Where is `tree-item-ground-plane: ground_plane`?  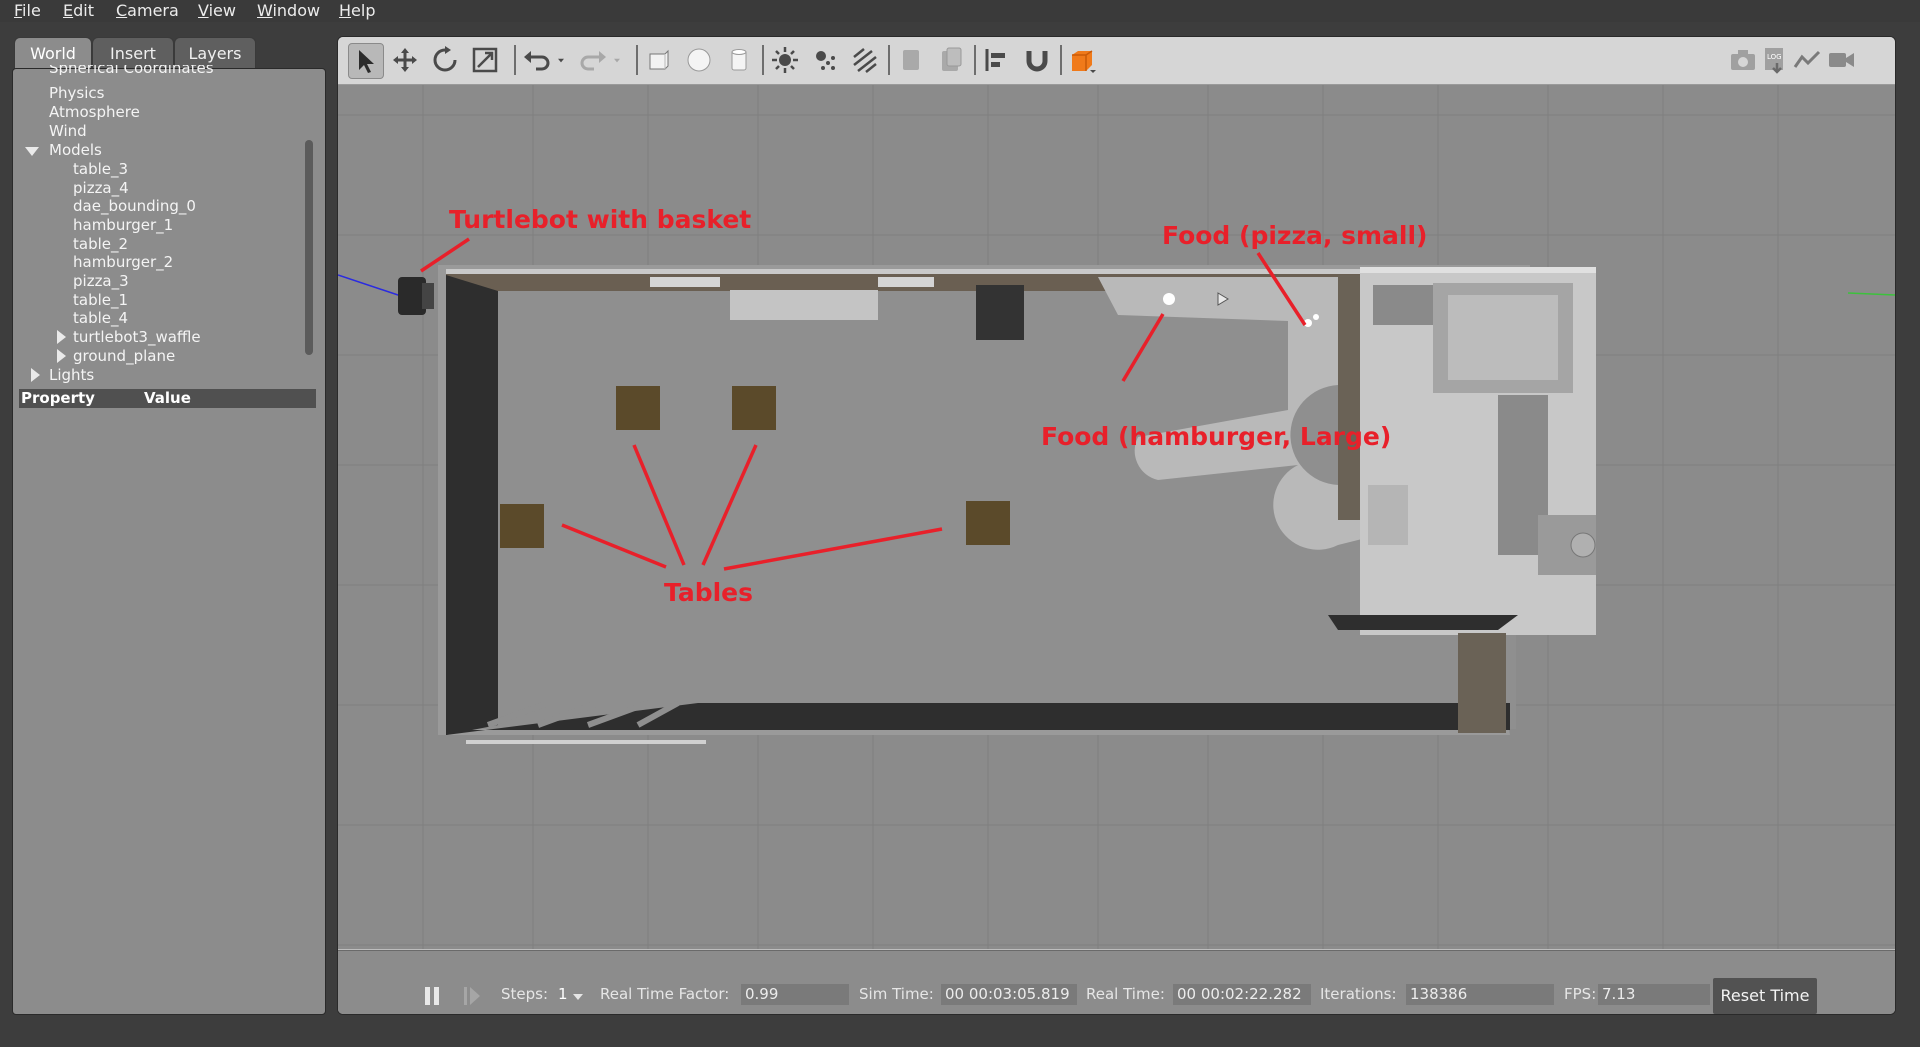
tree-item-ground-plane: ground_plane is located at coordinates (124, 356).